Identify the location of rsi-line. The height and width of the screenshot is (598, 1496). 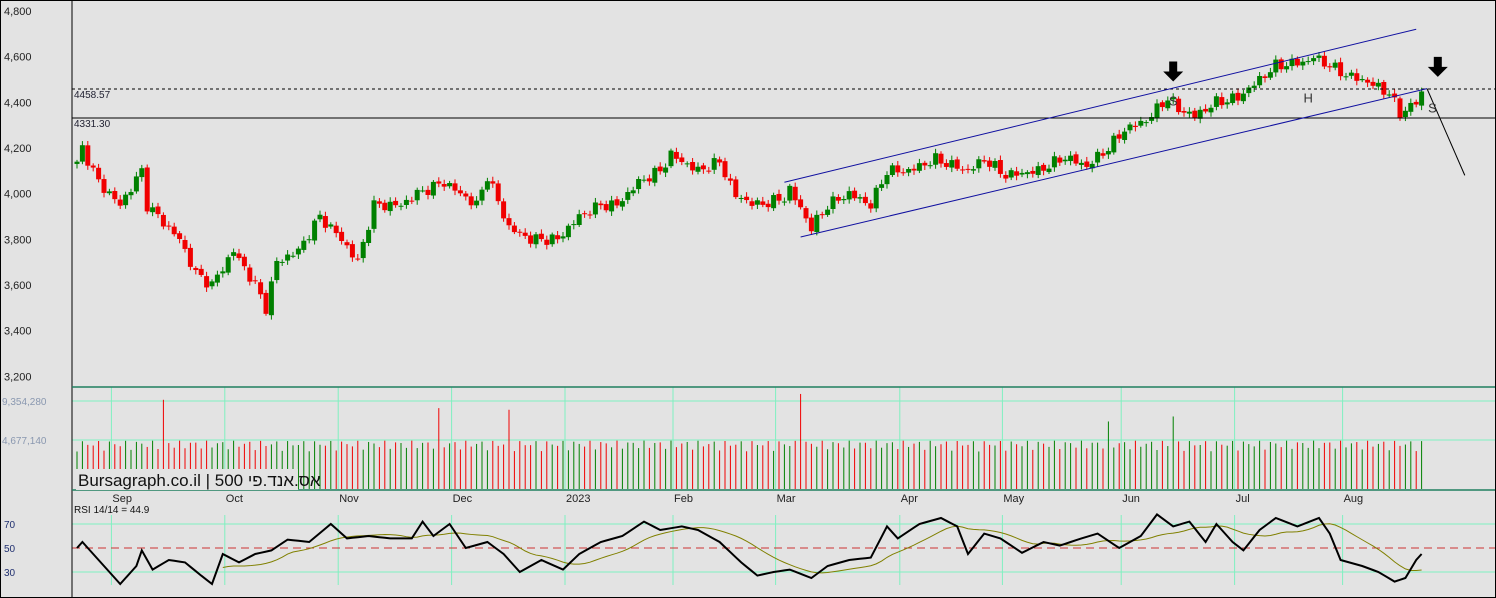
(749, 549).